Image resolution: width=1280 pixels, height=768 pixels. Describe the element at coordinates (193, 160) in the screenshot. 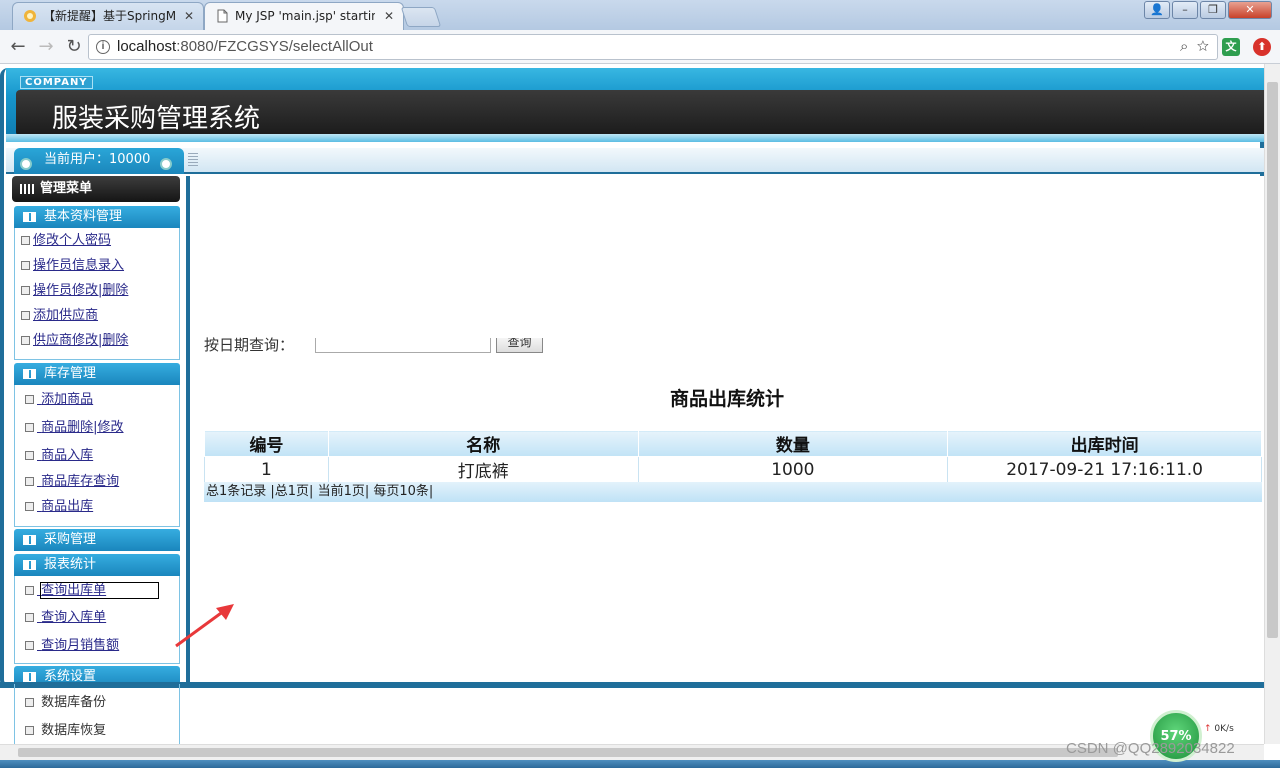

I see `splitter-grip-icon` at that location.